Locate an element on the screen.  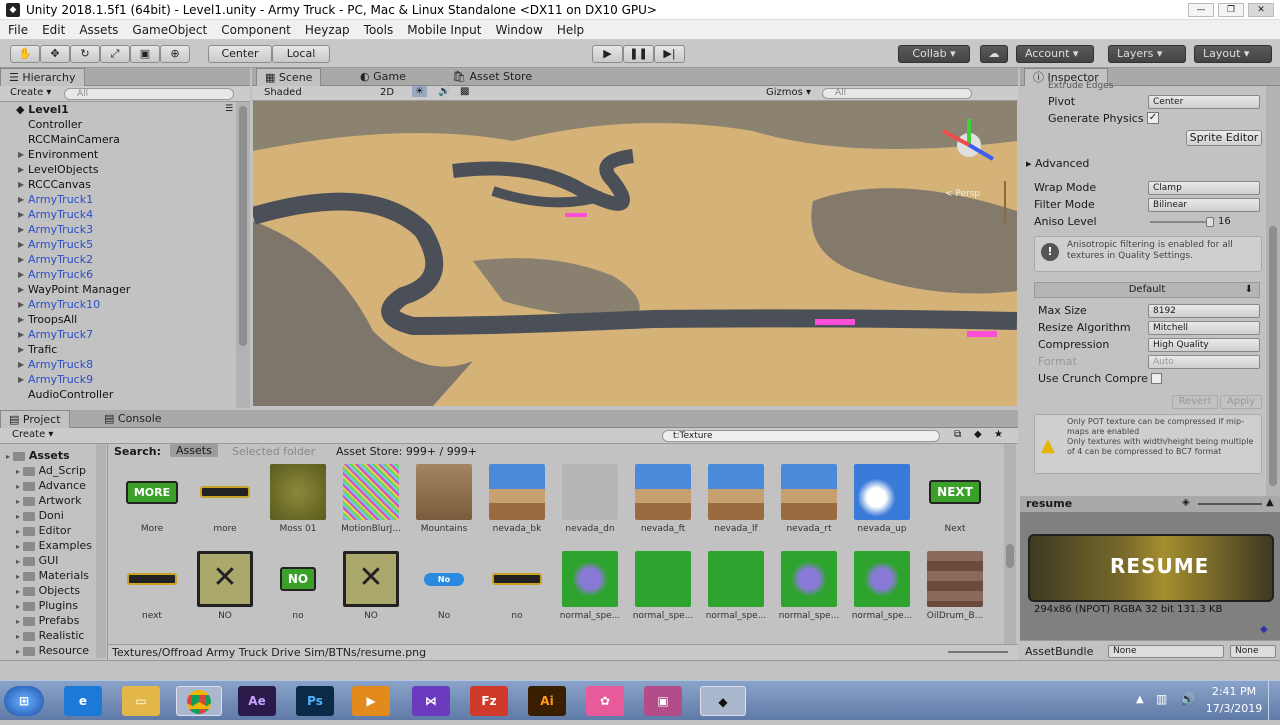
asset-tile: more is located at coordinates (225, 499).